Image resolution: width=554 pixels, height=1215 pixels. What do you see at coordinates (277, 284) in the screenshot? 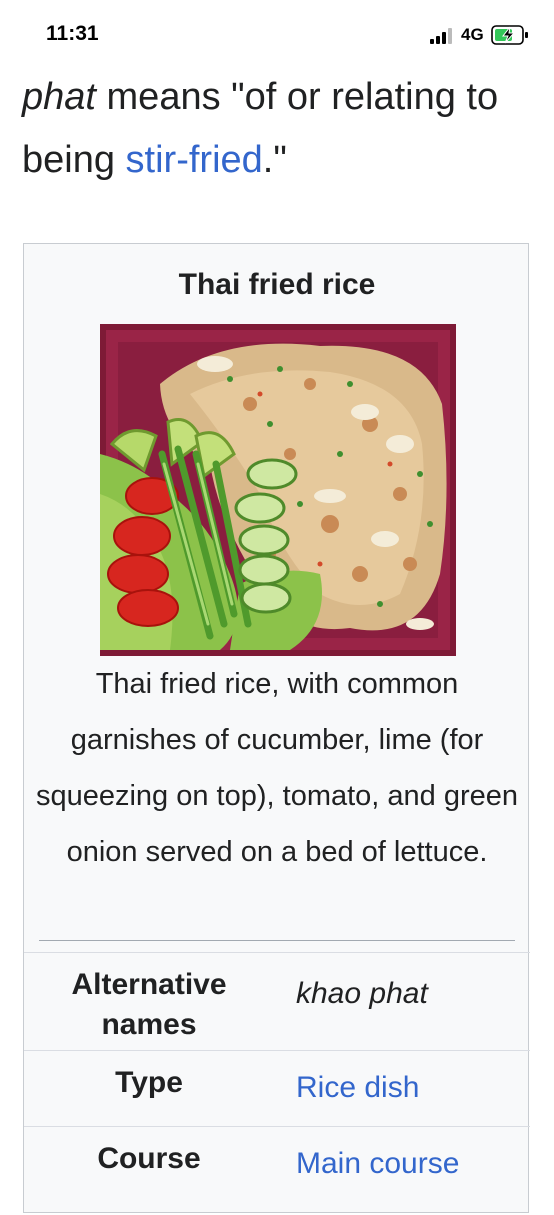
I see `infobox-title: Thai fried rice` at bounding box center [277, 284].